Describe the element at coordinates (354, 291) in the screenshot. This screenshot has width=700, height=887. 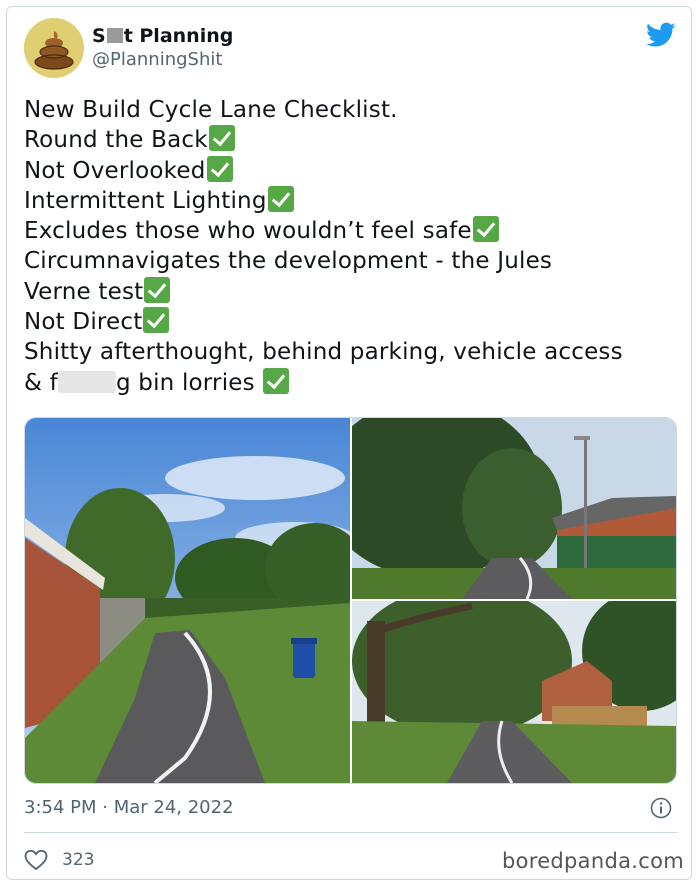
I see `text-line: Verne test` at that location.